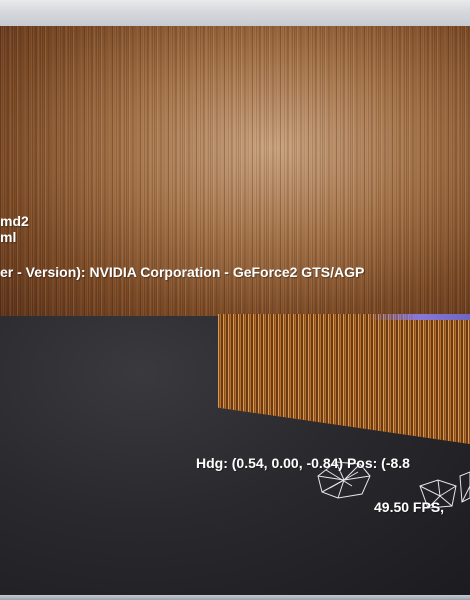 The image size is (470, 600). Describe the element at coordinates (14, 221) in the screenshot. I see `model-filename-text: md2` at that location.